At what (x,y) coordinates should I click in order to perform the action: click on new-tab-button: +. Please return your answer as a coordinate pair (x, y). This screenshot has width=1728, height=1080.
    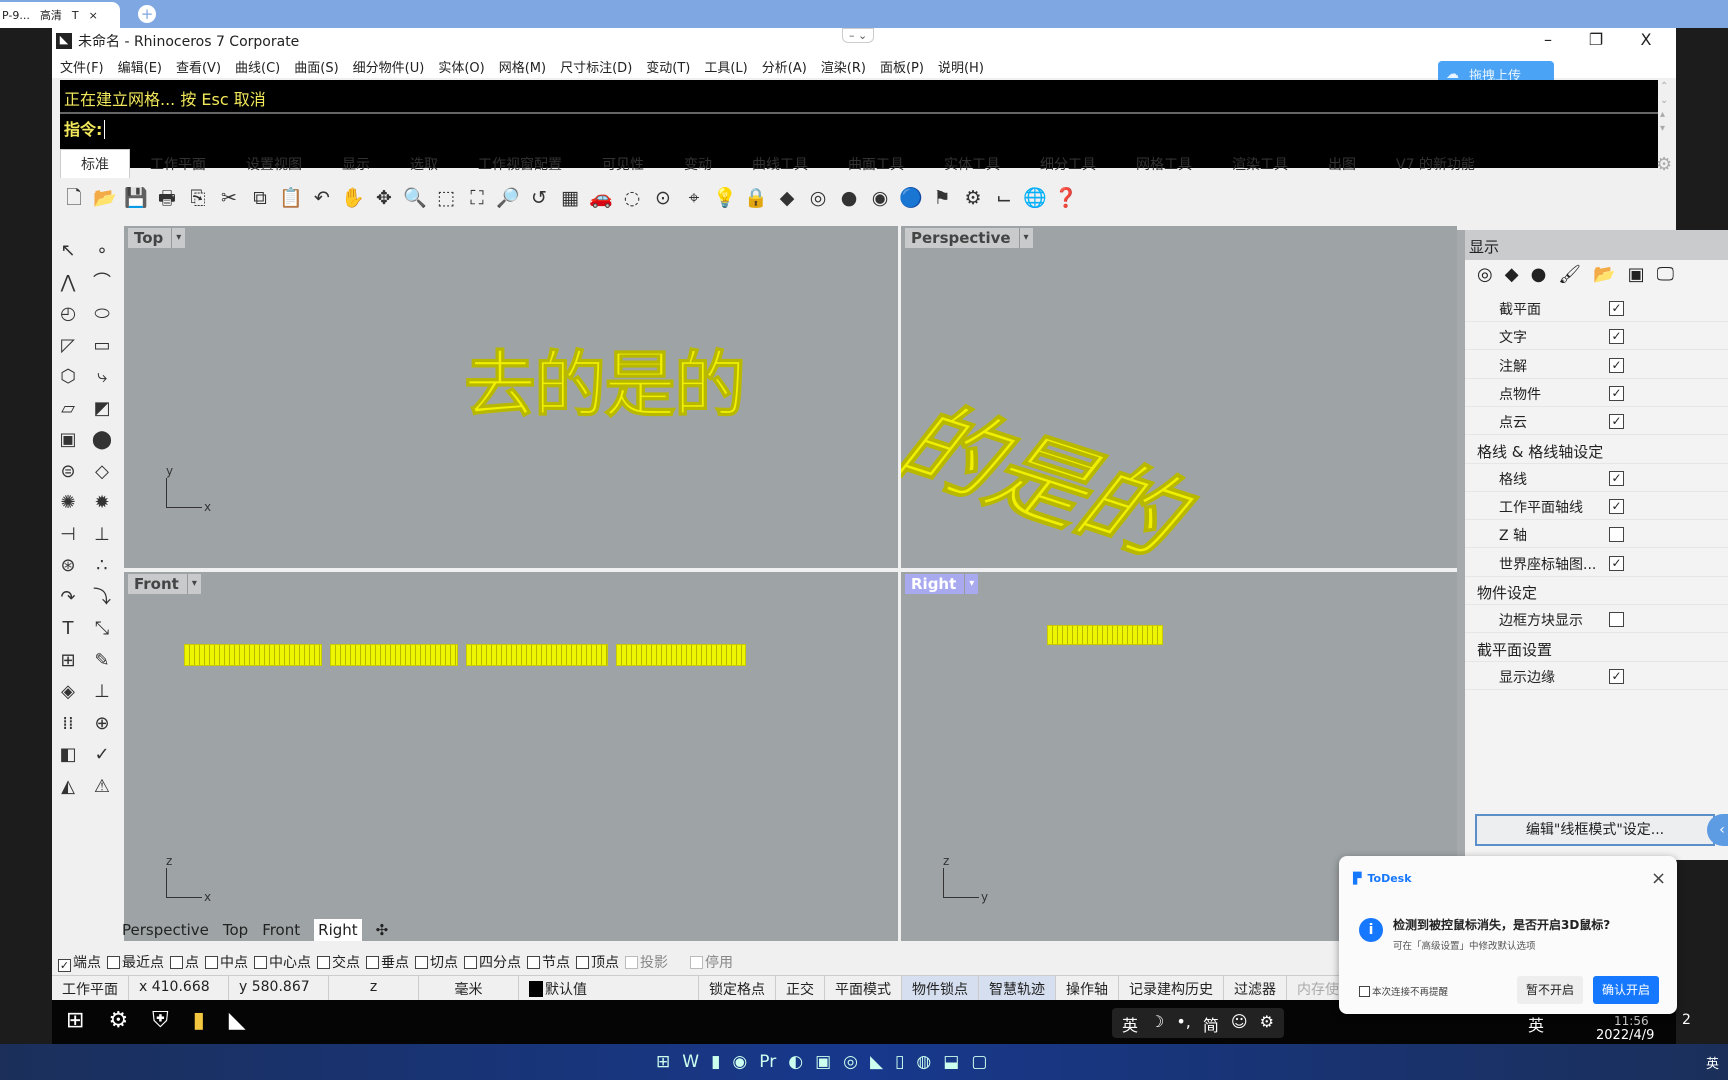
    Looking at the image, I should click on (147, 14).